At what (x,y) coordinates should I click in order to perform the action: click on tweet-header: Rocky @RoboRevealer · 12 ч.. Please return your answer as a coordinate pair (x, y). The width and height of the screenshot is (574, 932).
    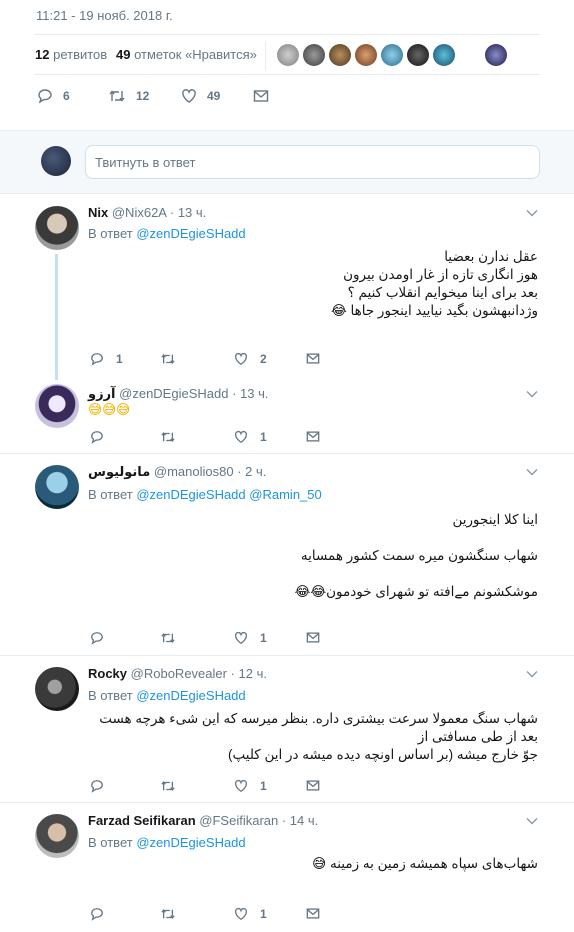
    Looking at the image, I should click on (177, 673).